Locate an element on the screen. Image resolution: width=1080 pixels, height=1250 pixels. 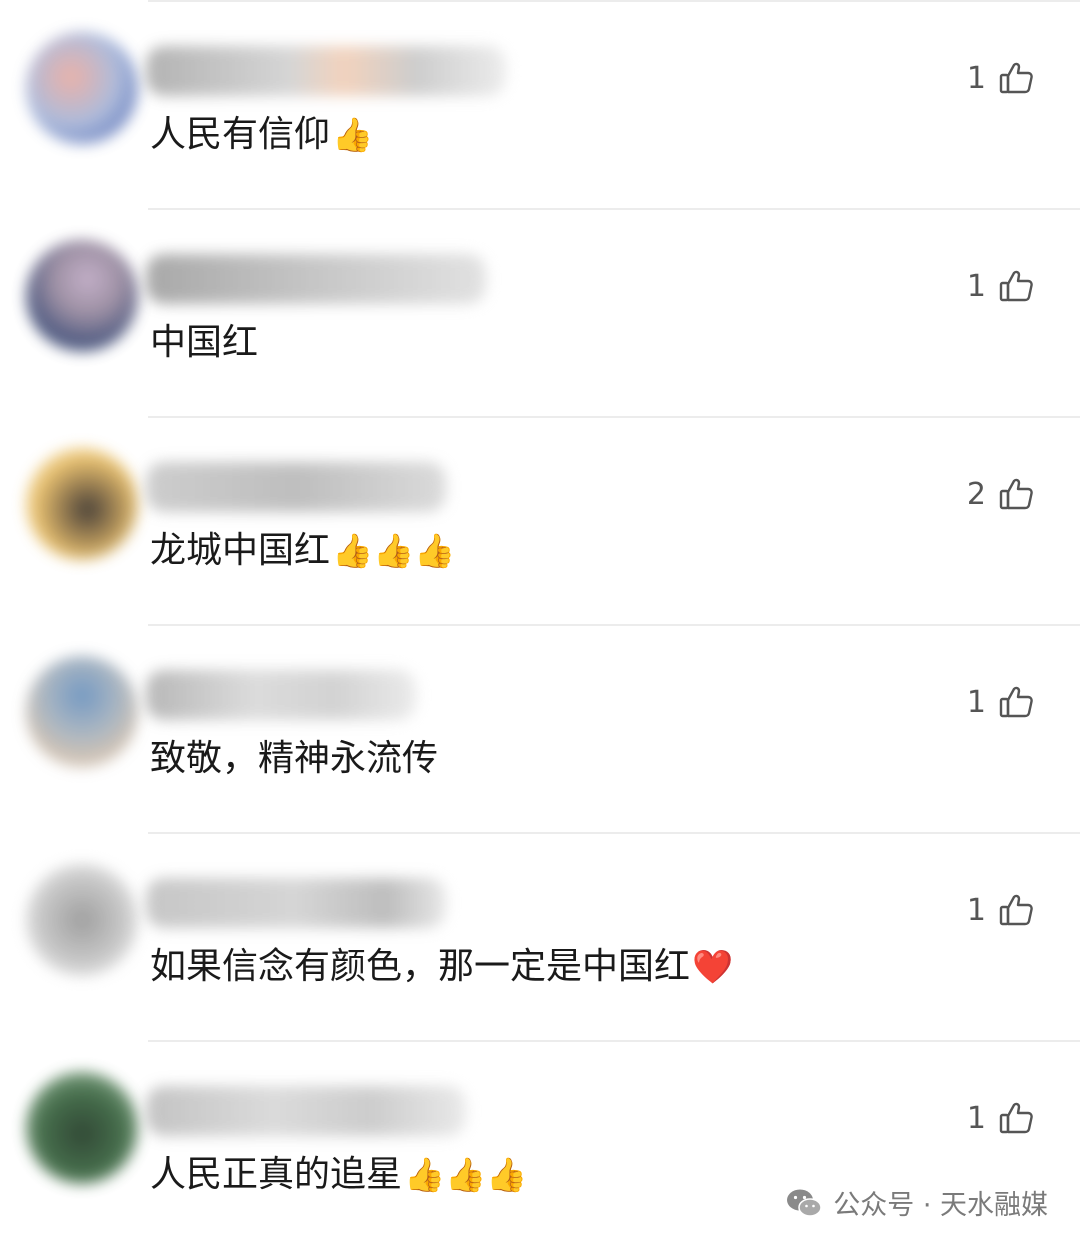
comment-text: 龙城中国红👍👍👍 is located at coordinates (302, 551).